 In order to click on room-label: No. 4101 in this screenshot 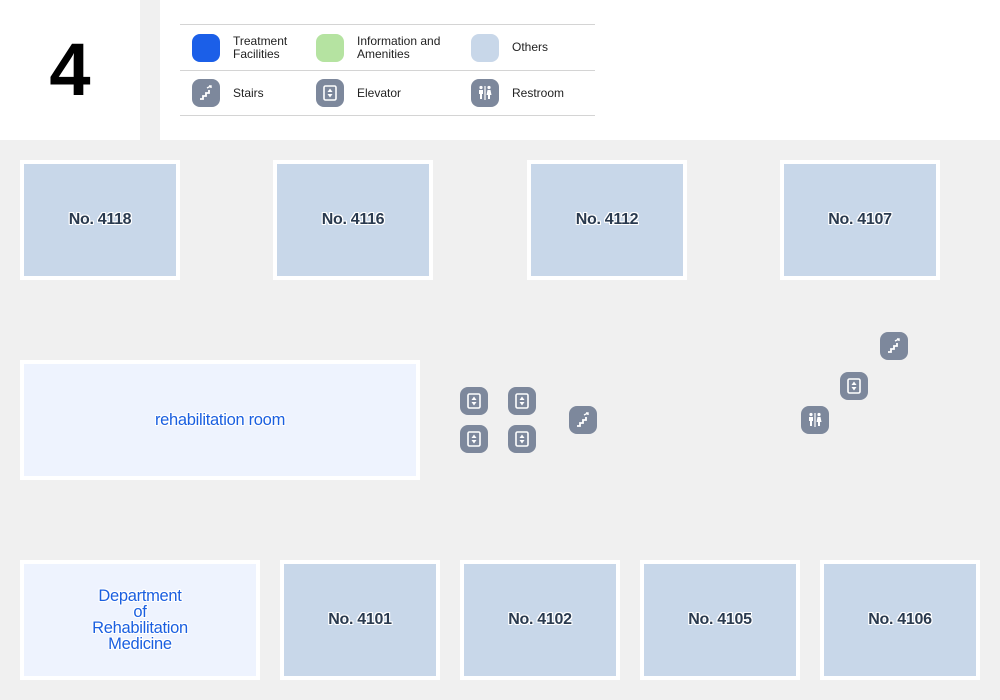, I will do `click(360, 619)`.